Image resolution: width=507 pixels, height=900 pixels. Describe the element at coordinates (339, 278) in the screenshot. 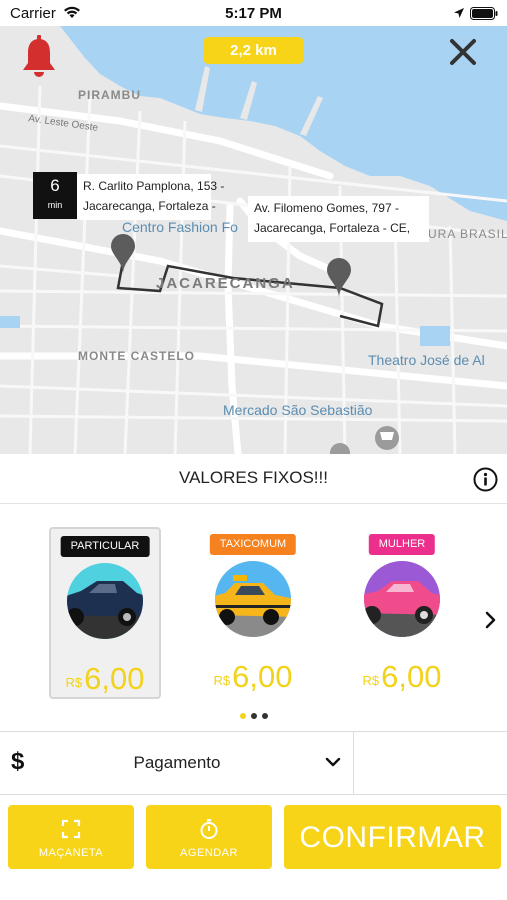

I see `destination-pin-icon` at that location.